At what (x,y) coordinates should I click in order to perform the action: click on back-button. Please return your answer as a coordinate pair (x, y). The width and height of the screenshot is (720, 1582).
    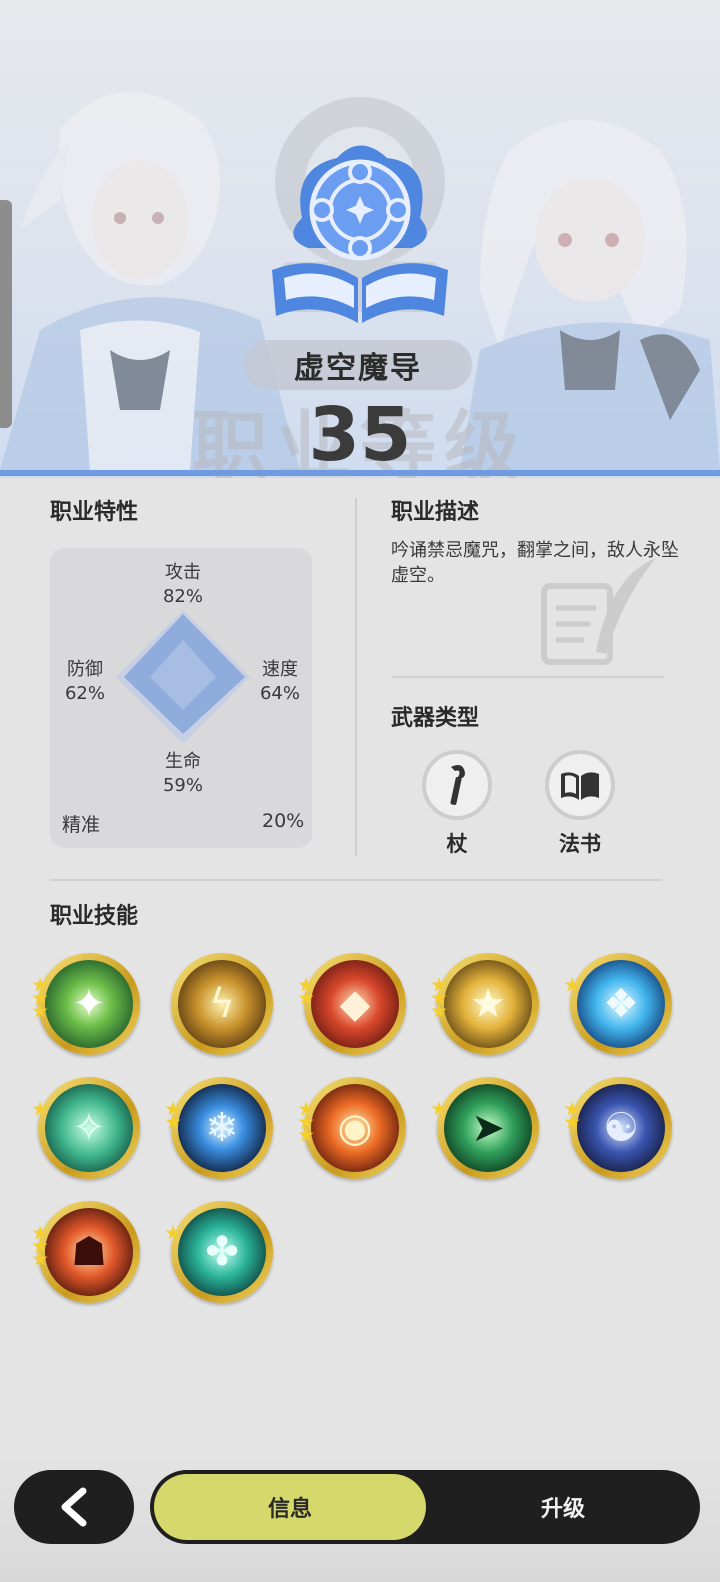
    Looking at the image, I should click on (74, 1507).